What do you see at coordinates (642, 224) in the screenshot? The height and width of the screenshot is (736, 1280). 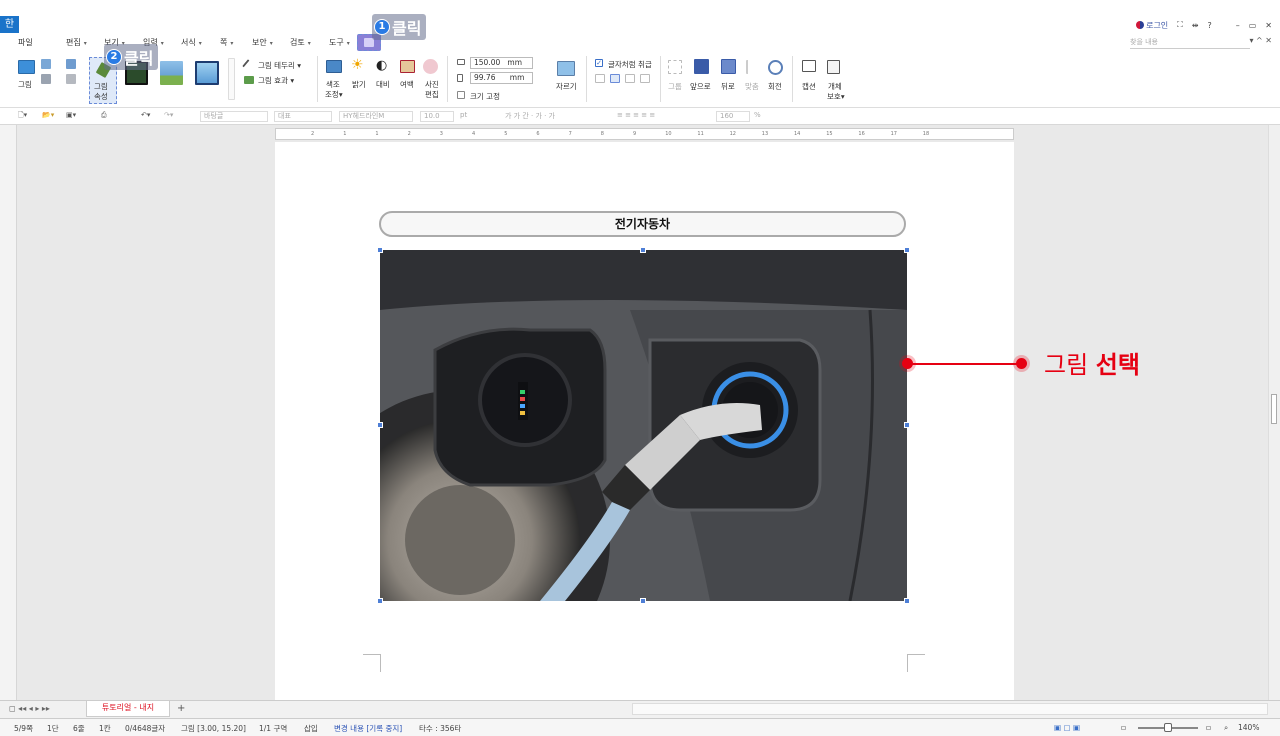 I see `document-caption: 전기자동차` at bounding box center [642, 224].